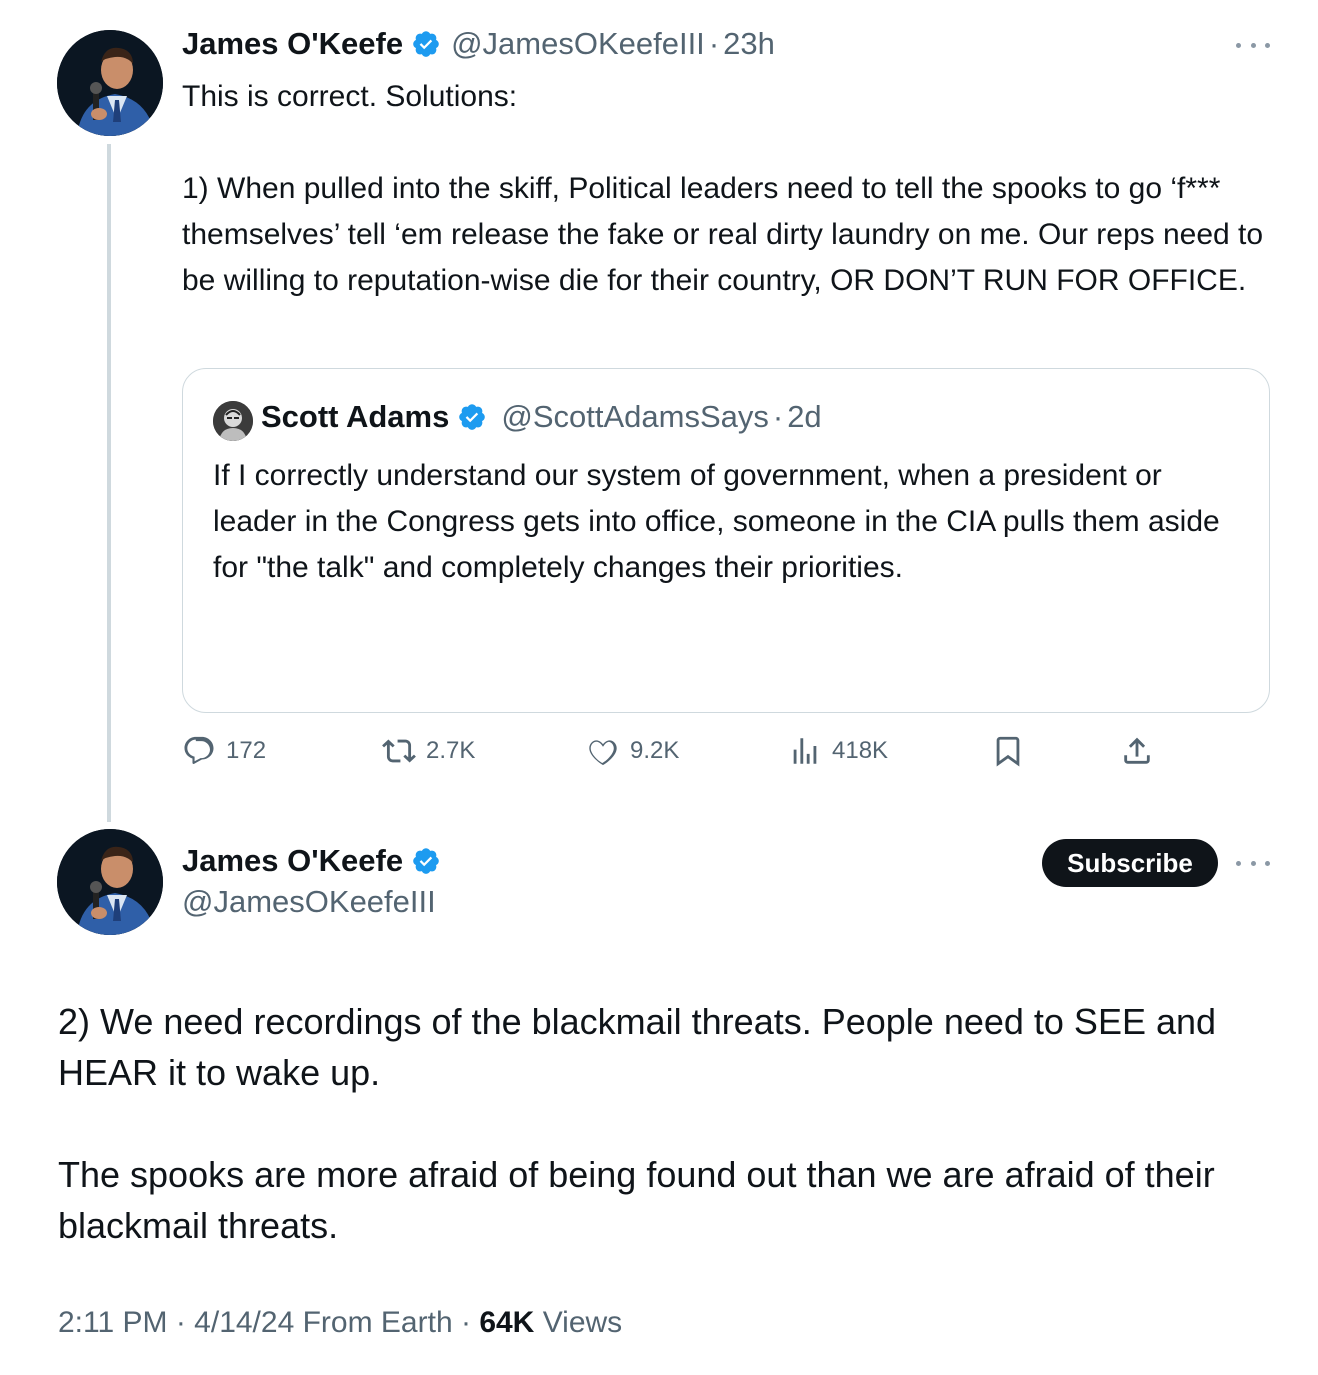 This screenshot has height=1375, width=1318. I want to click on views-count: 64K, so click(506, 1323).